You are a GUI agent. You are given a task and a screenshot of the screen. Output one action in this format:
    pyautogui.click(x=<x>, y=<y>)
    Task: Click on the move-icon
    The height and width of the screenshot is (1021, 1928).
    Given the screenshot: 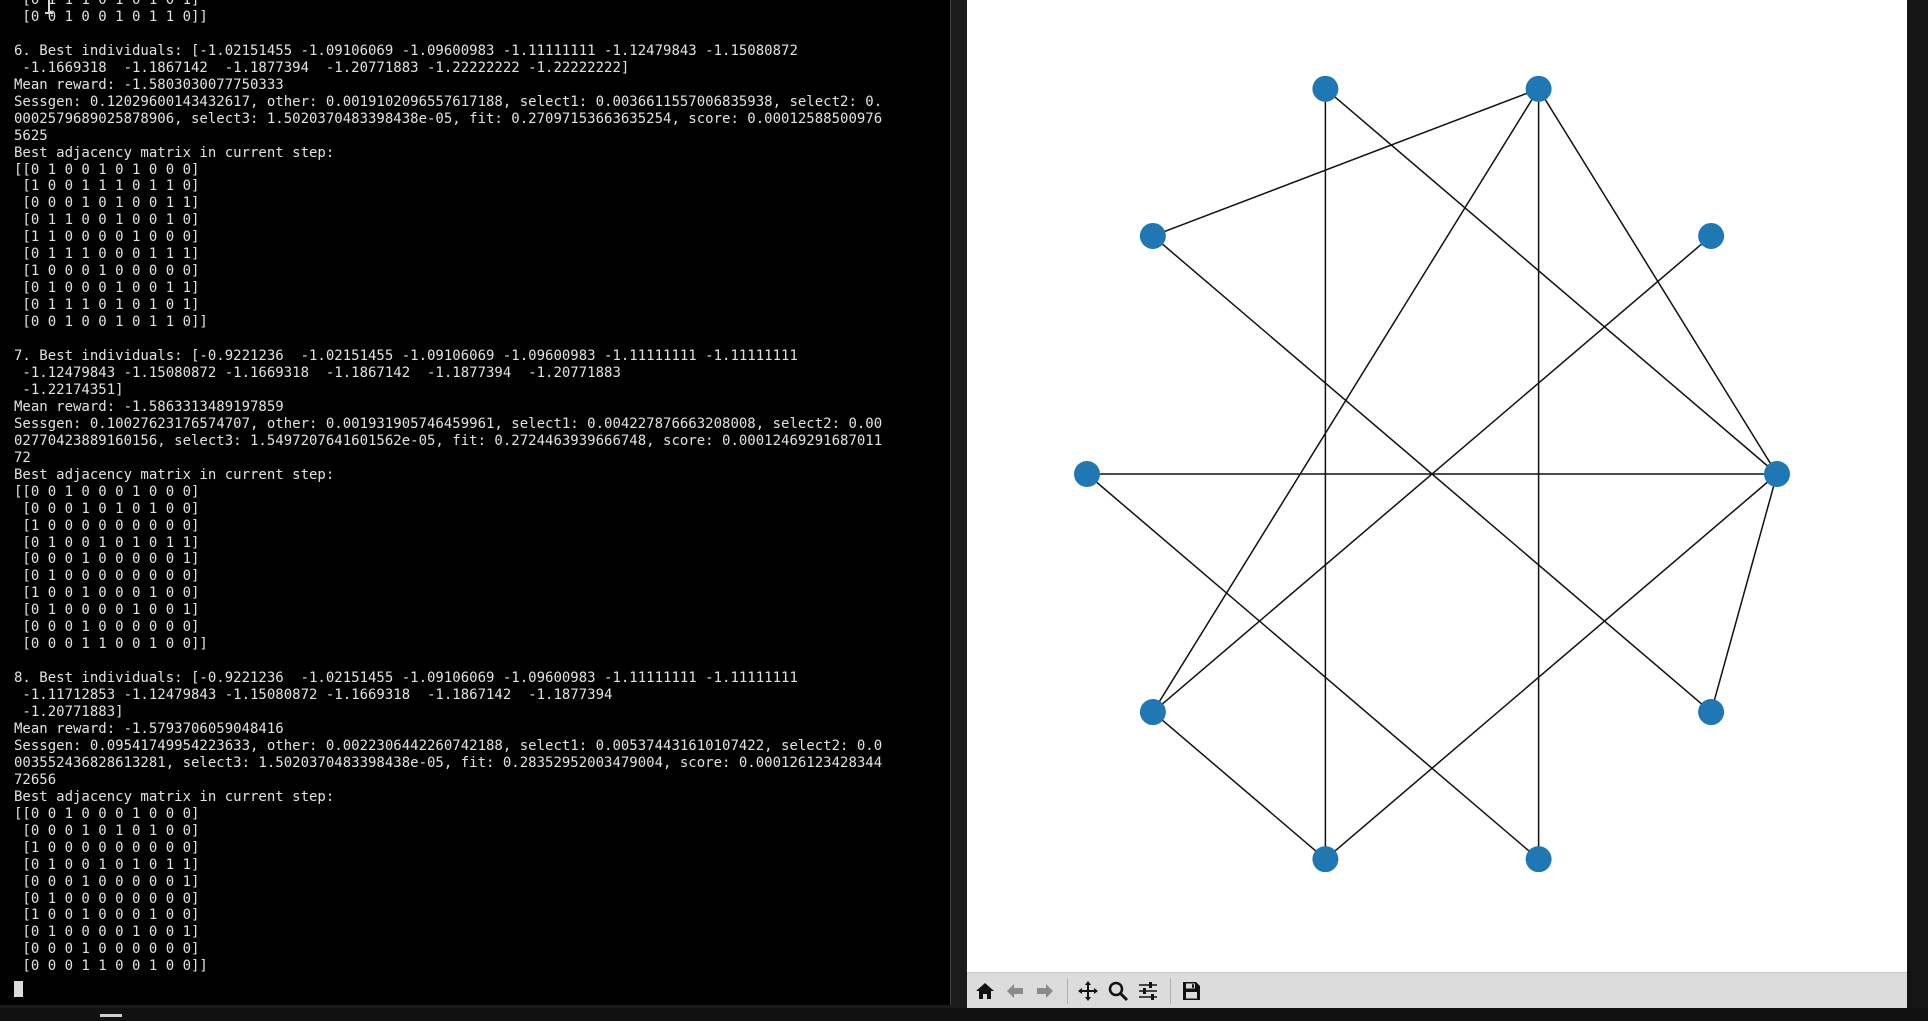 What is the action you would take?
    pyautogui.click(x=1088, y=990)
    